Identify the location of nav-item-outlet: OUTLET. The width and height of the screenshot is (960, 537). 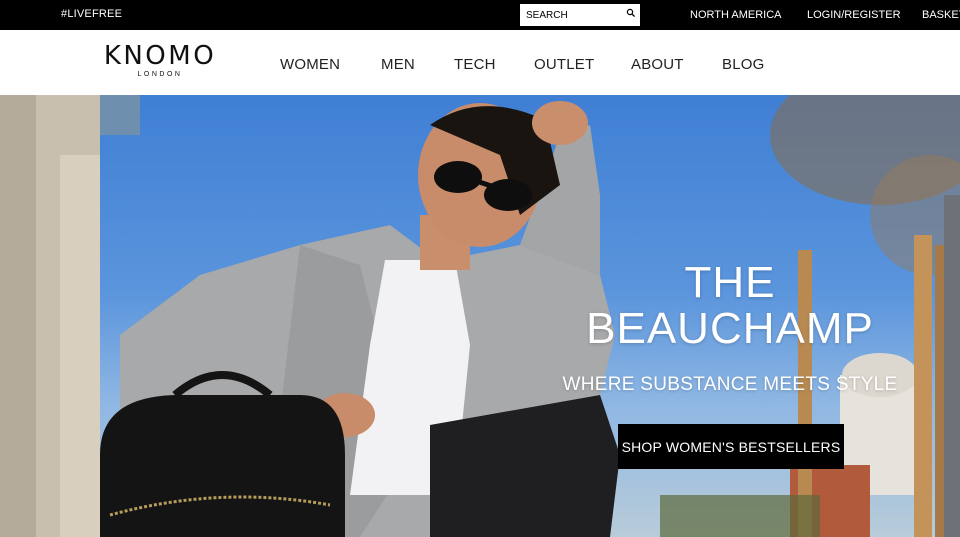
(564, 64).